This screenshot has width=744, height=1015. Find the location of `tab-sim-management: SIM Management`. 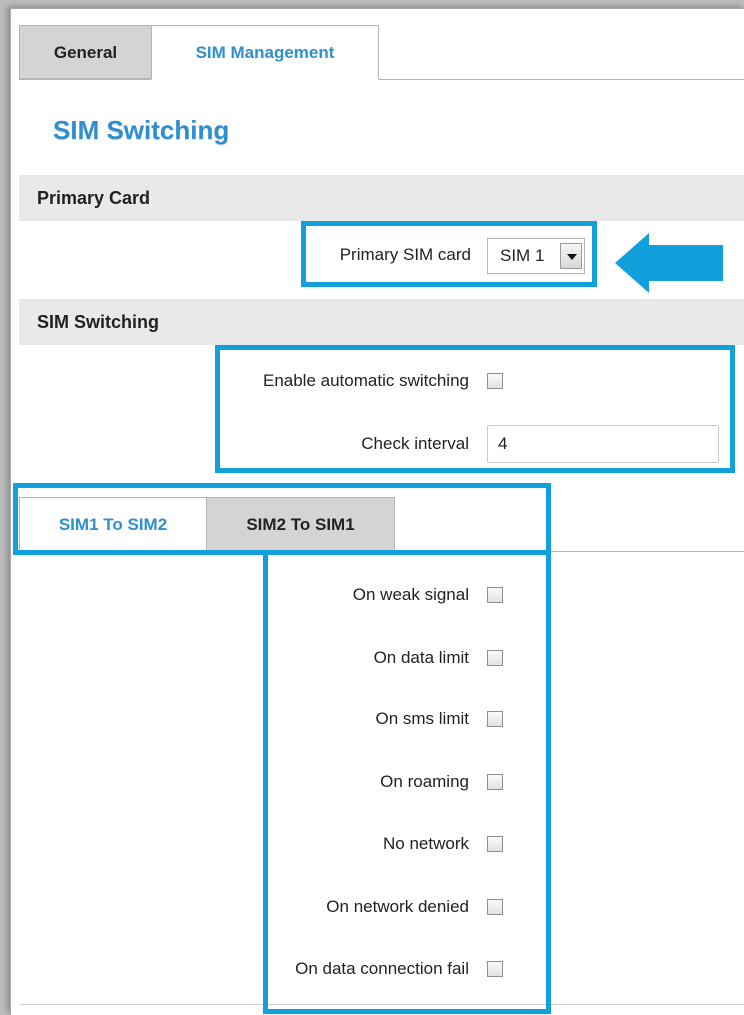

tab-sim-management: SIM Management is located at coordinates (265, 52).